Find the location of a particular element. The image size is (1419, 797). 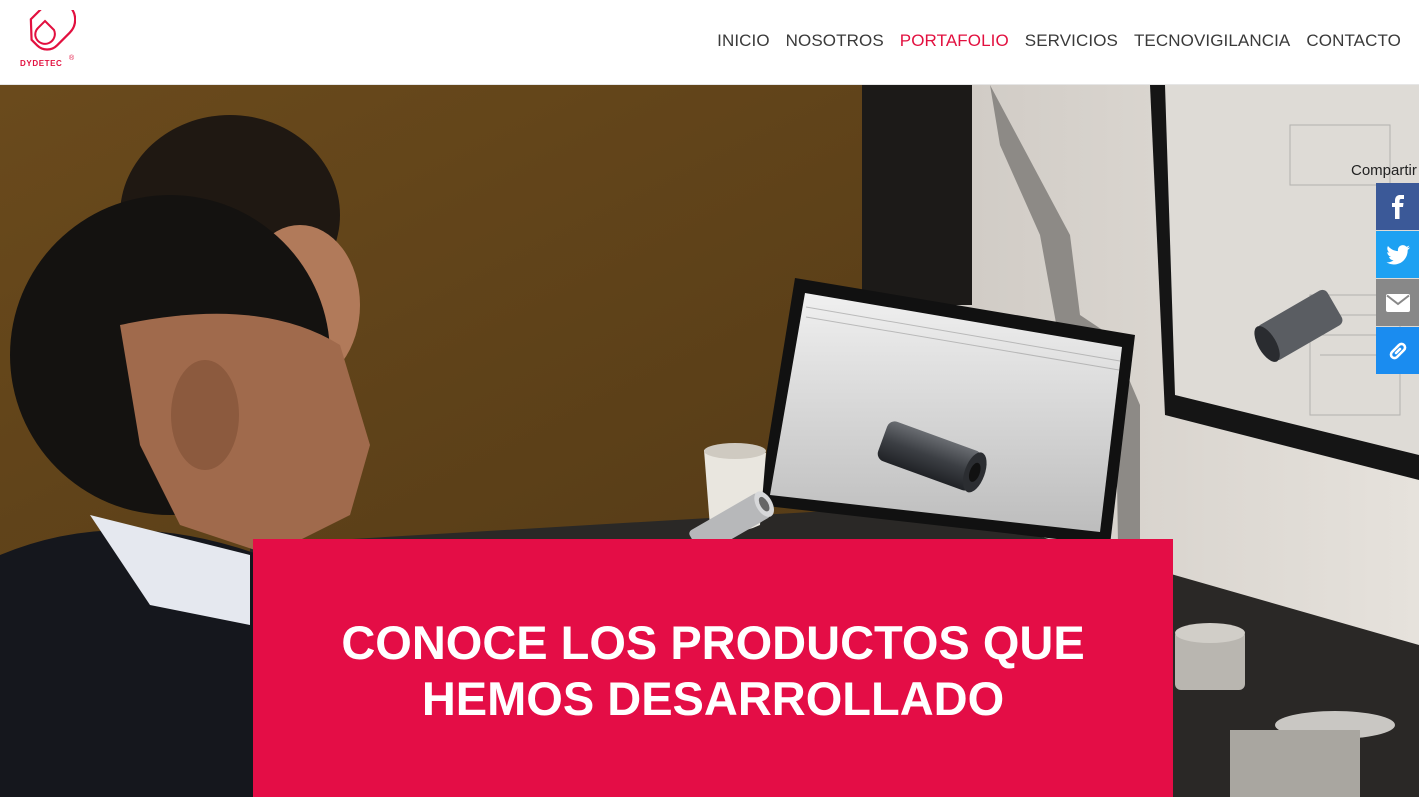

nav-item-nosotros: NOSOTROS is located at coordinates (835, 41).